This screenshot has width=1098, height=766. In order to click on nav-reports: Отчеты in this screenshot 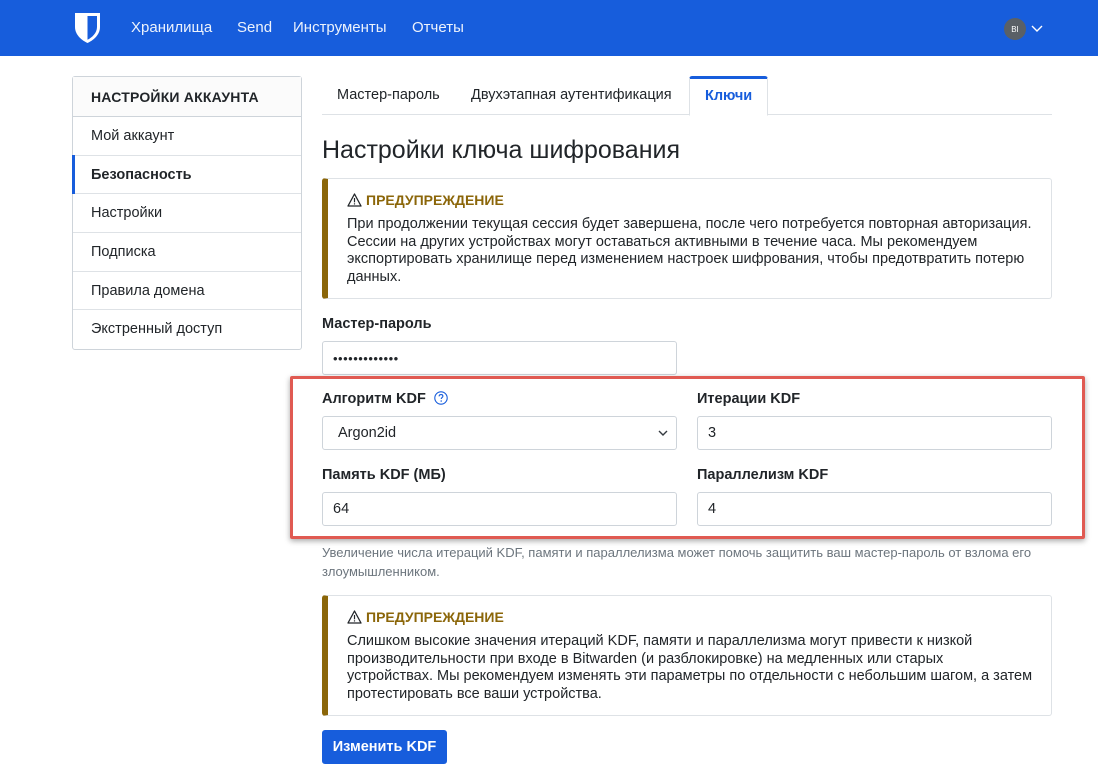, I will do `click(438, 28)`.